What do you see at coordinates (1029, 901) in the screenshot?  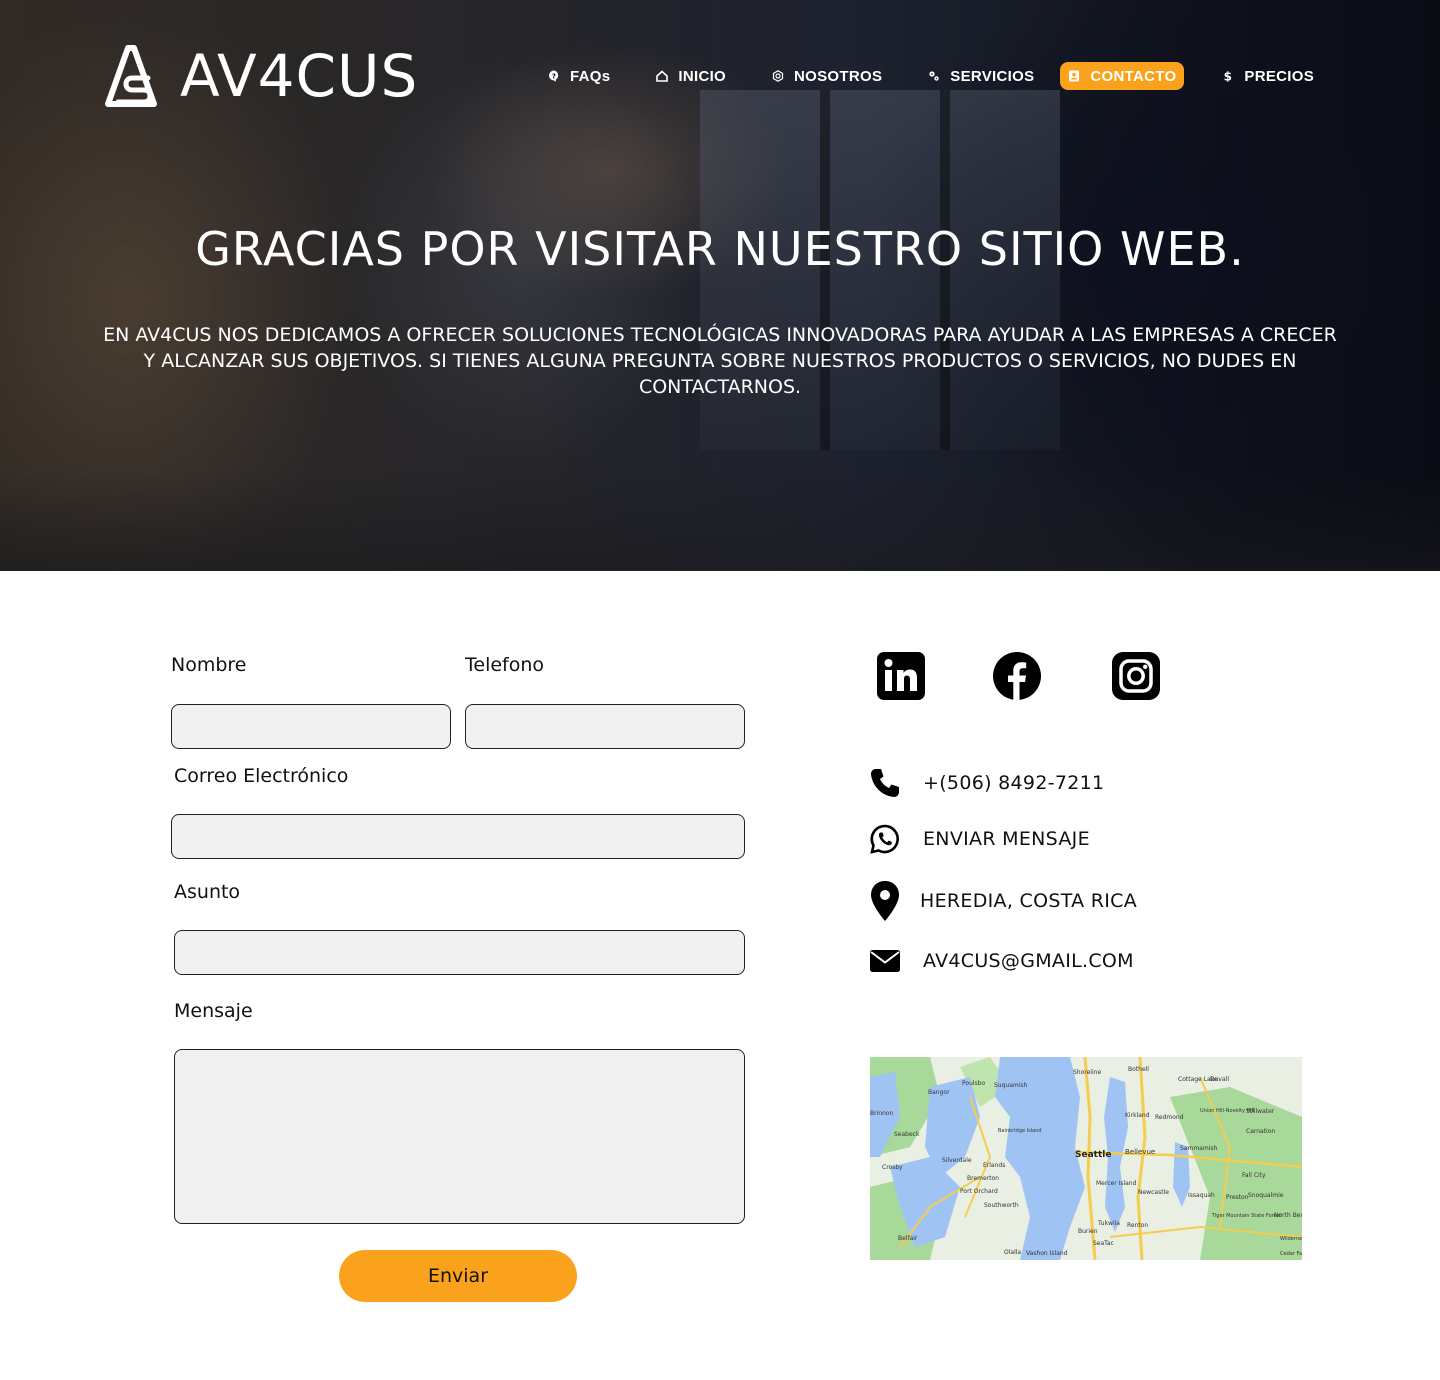 I see `location-text: HEREDIA, COSTA RICA` at bounding box center [1029, 901].